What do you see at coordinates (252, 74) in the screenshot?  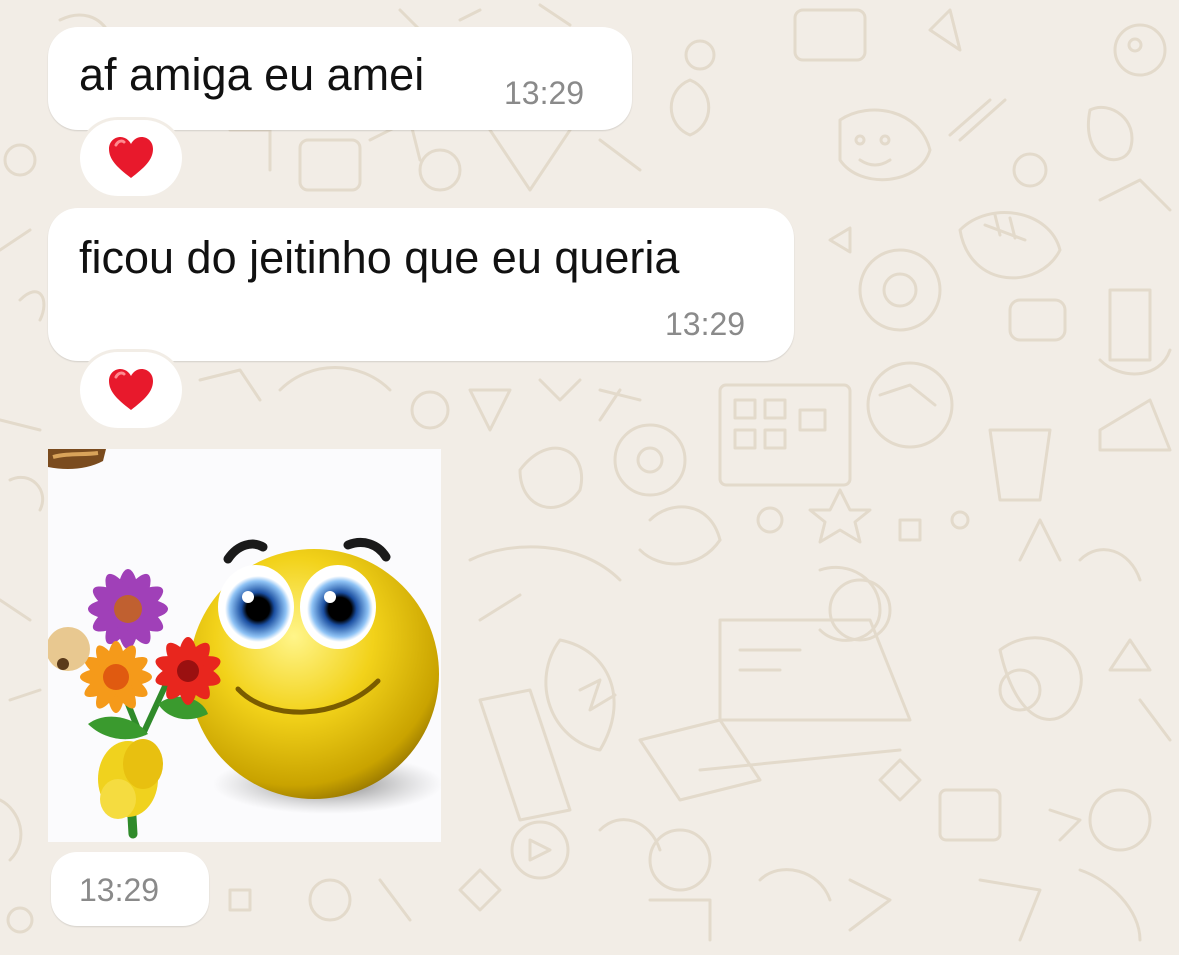 I see `message-text: af amiga eu amei` at bounding box center [252, 74].